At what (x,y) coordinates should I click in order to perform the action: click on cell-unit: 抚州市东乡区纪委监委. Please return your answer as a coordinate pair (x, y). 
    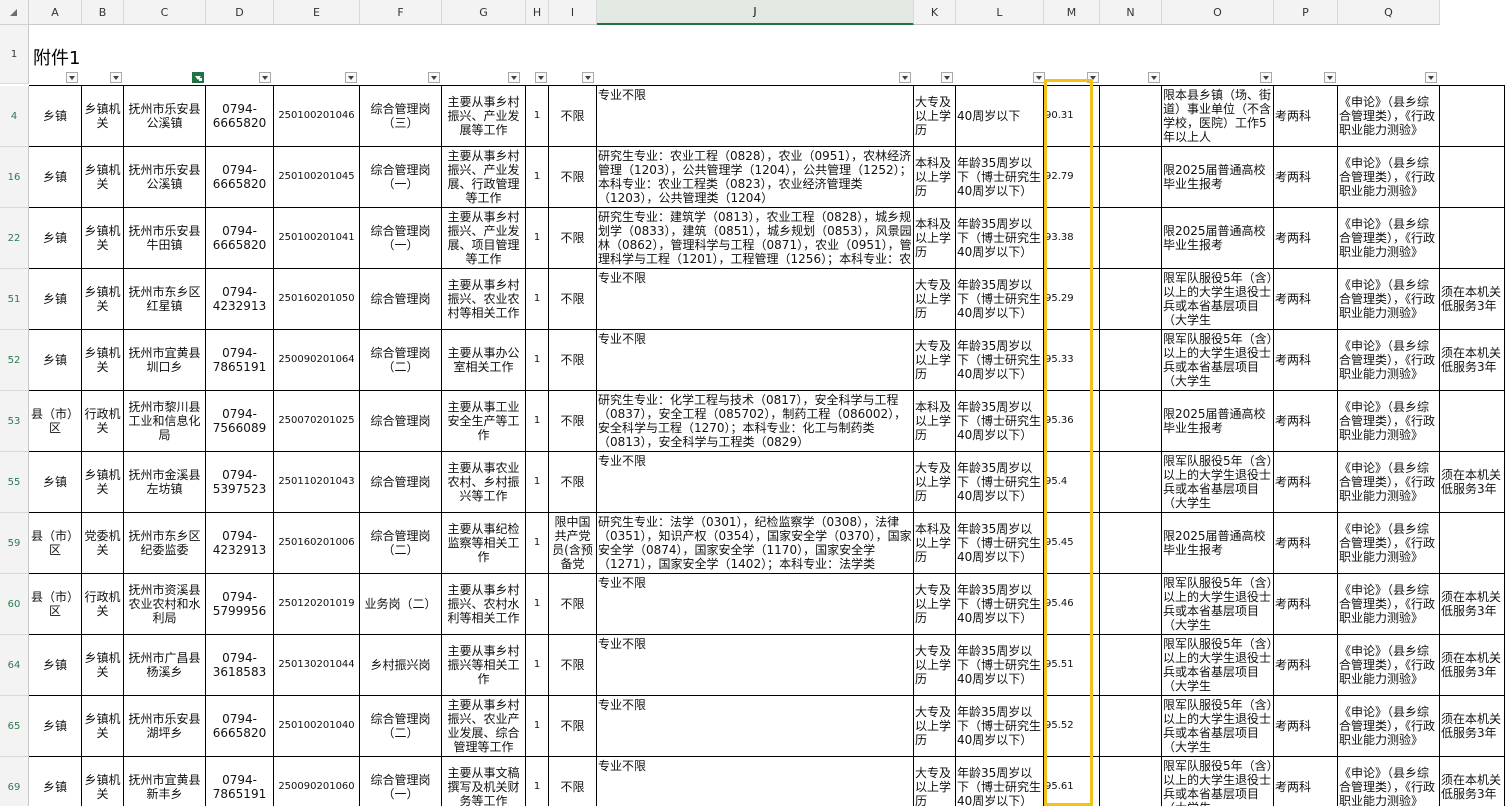
    Looking at the image, I should click on (165, 543).